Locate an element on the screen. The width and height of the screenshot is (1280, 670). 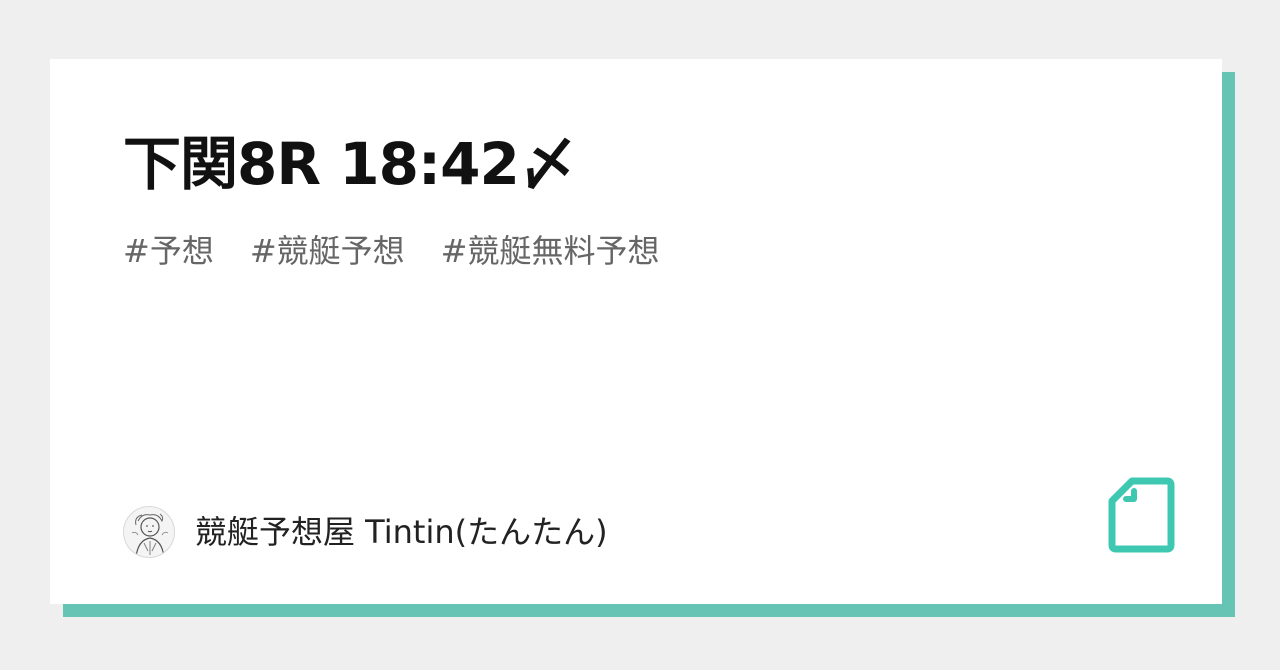
tag-list: #予想 #競艇予想 #競艇無料予想 is located at coordinates (391, 251).